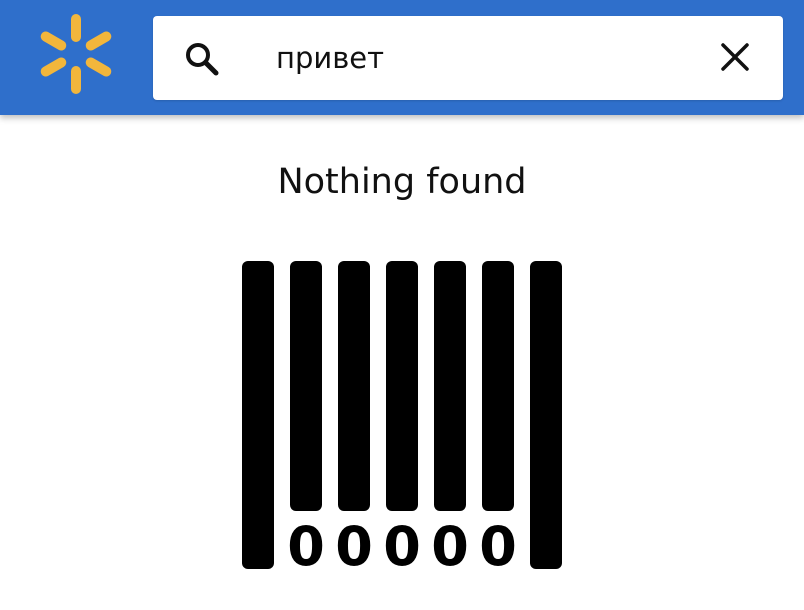 Image resolution: width=804 pixels, height=610 pixels. Describe the element at coordinates (330, 58) in the screenshot. I see `search-input: привет` at that location.